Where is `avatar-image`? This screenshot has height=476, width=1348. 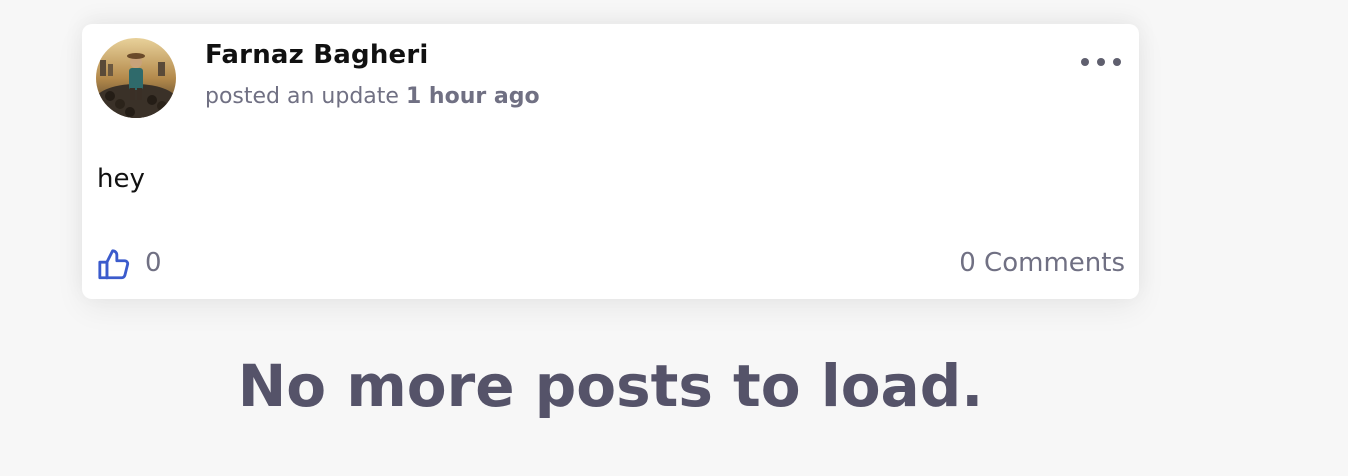 avatar-image is located at coordinates (136, 78).